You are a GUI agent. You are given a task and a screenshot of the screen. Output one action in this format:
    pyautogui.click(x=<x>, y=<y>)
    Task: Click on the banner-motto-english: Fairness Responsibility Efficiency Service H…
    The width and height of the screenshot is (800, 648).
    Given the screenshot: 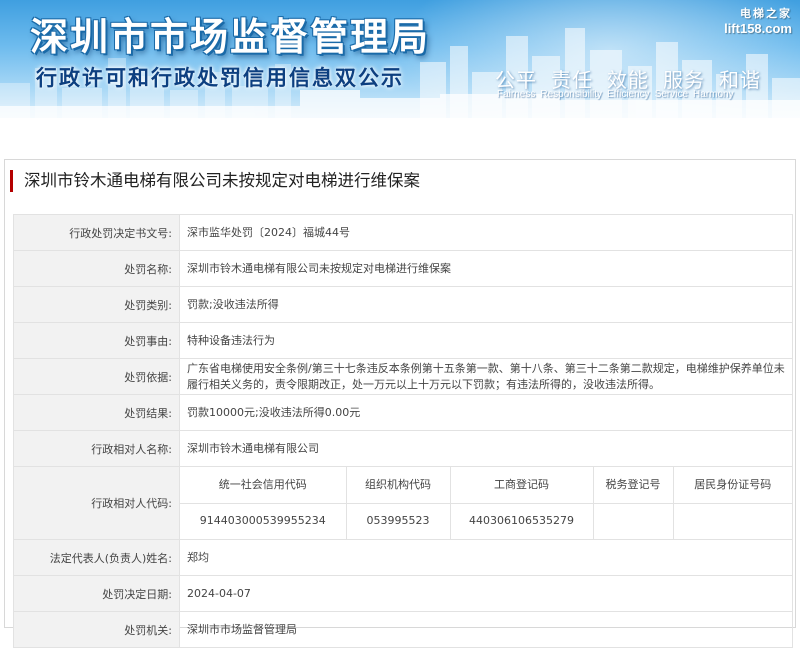 What is the action you would take?
    pyautogui.click(x=618, y=94)
    